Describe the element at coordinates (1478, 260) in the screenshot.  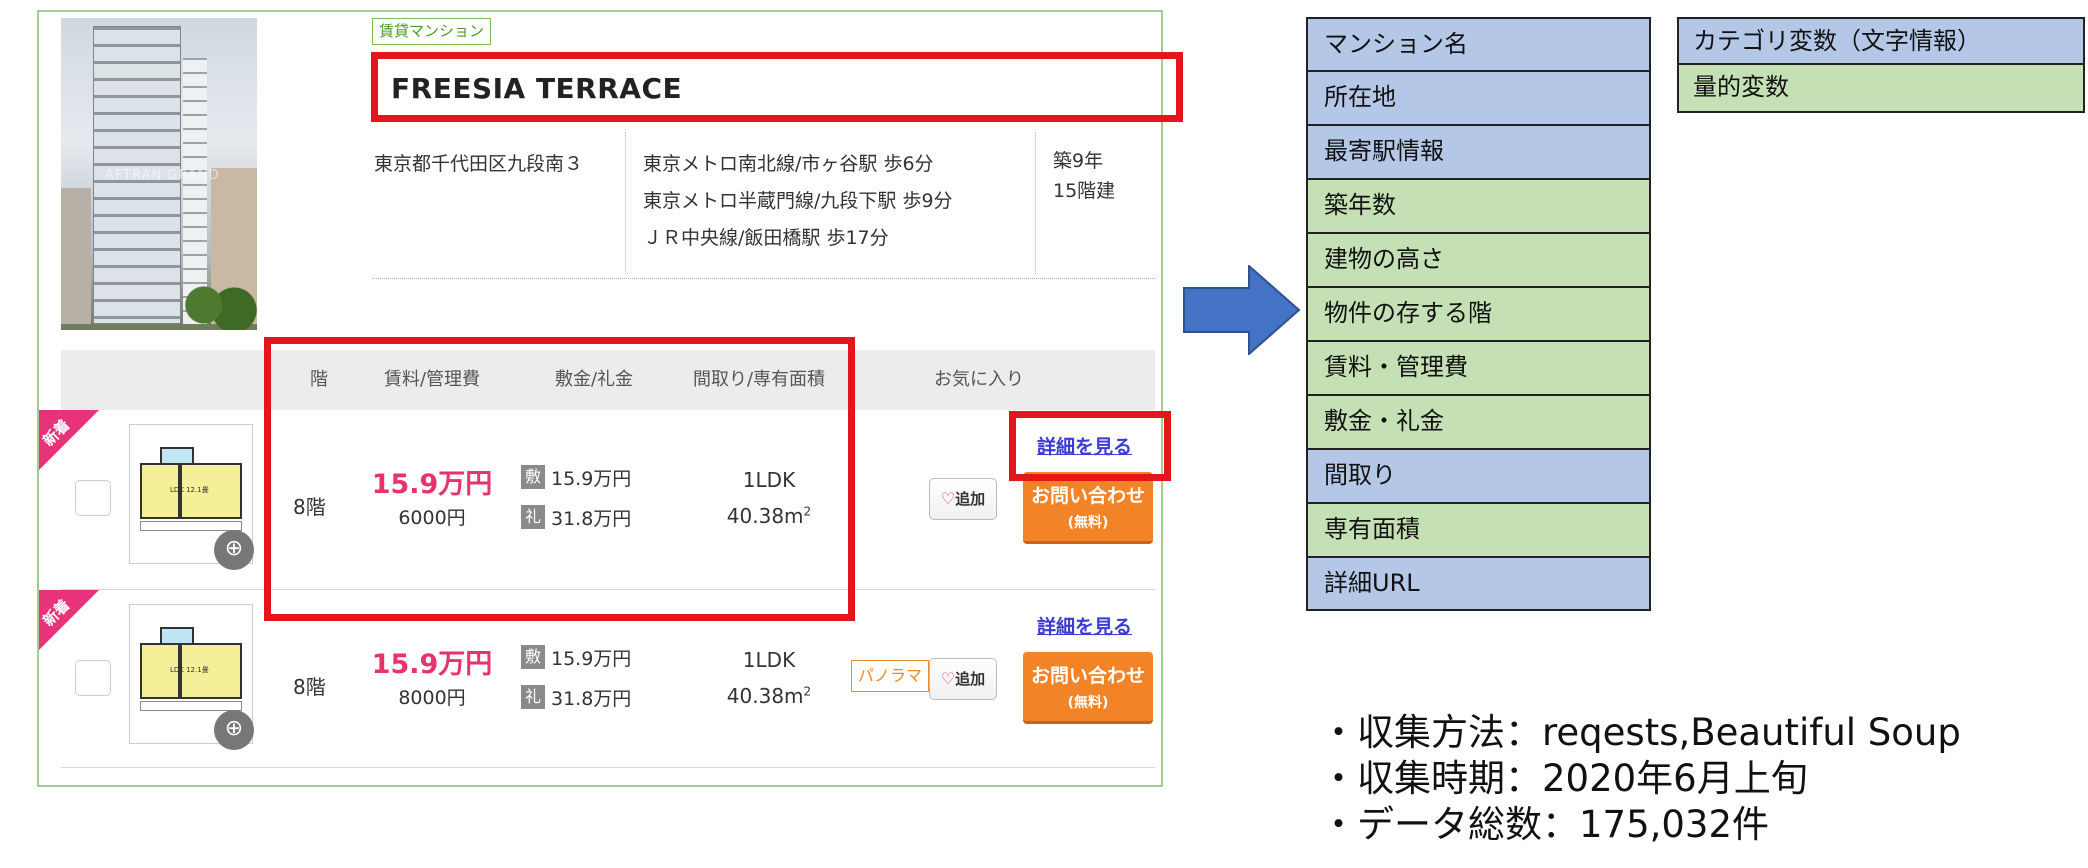
I see `variable-item: 建物の高さ` at that location.